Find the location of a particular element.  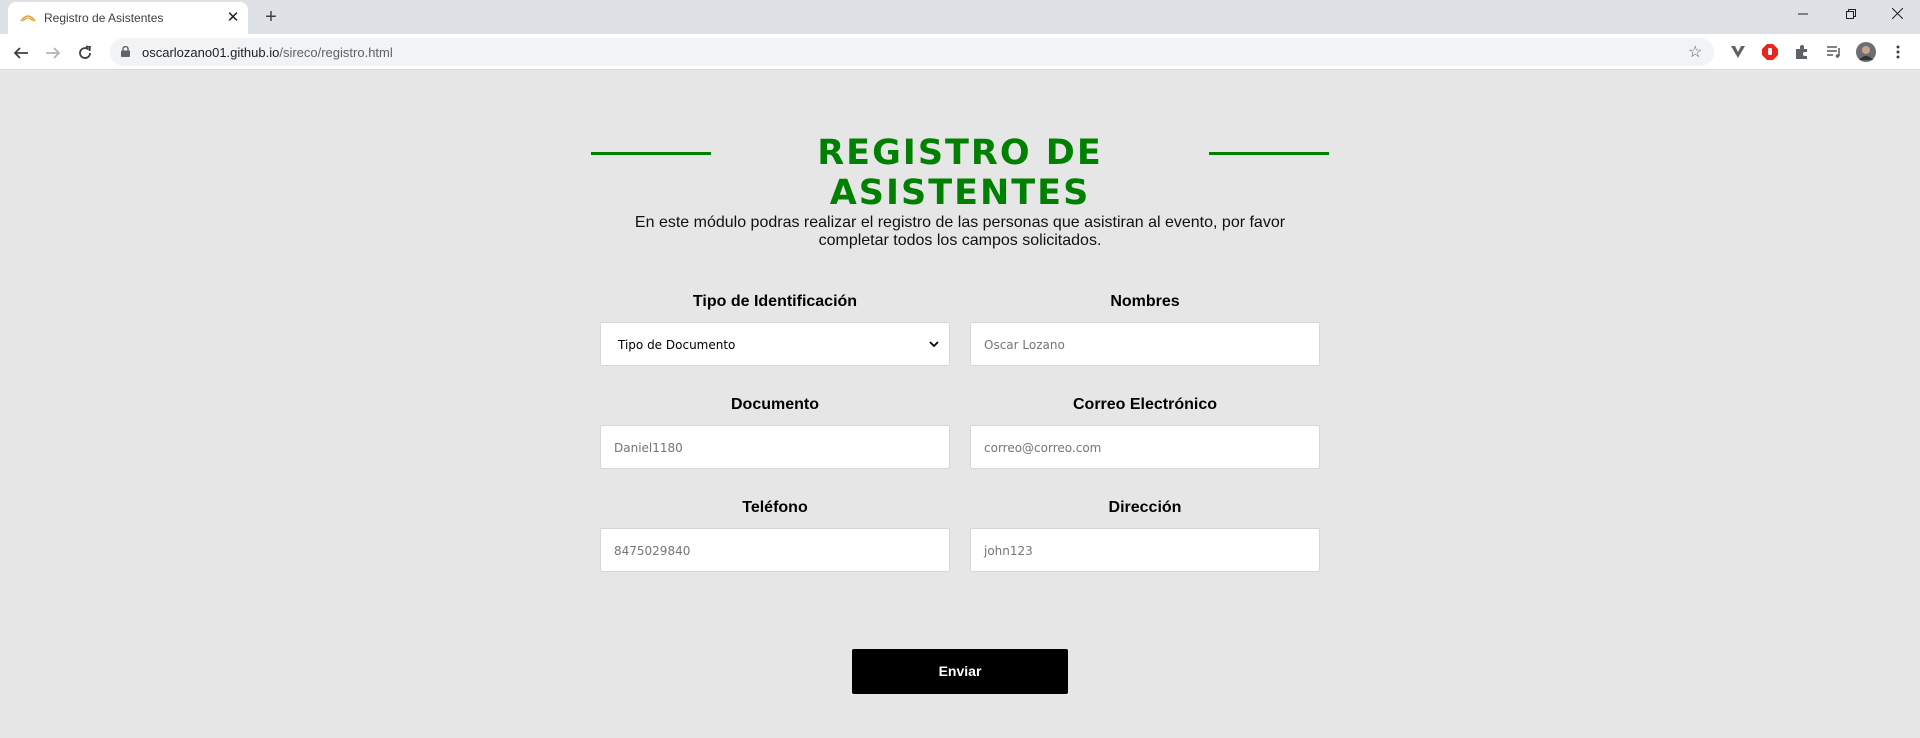

back-arrow-icon is located at coordinates (21, 53).